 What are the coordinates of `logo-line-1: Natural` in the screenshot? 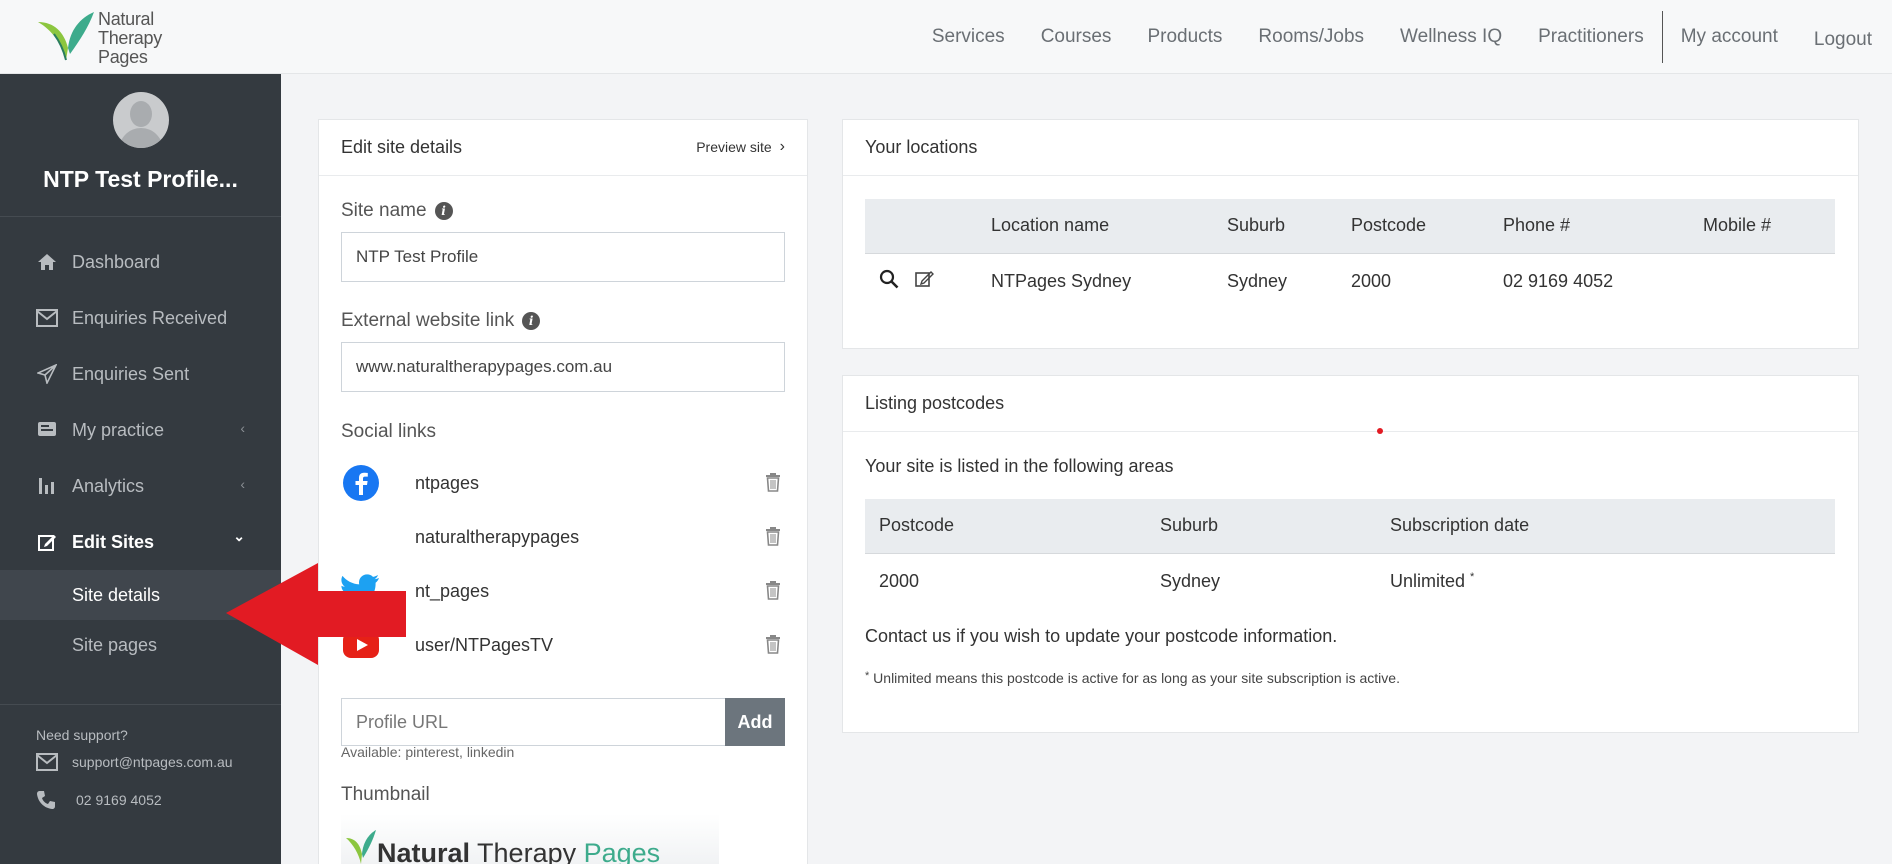 It's located at (126, 19).